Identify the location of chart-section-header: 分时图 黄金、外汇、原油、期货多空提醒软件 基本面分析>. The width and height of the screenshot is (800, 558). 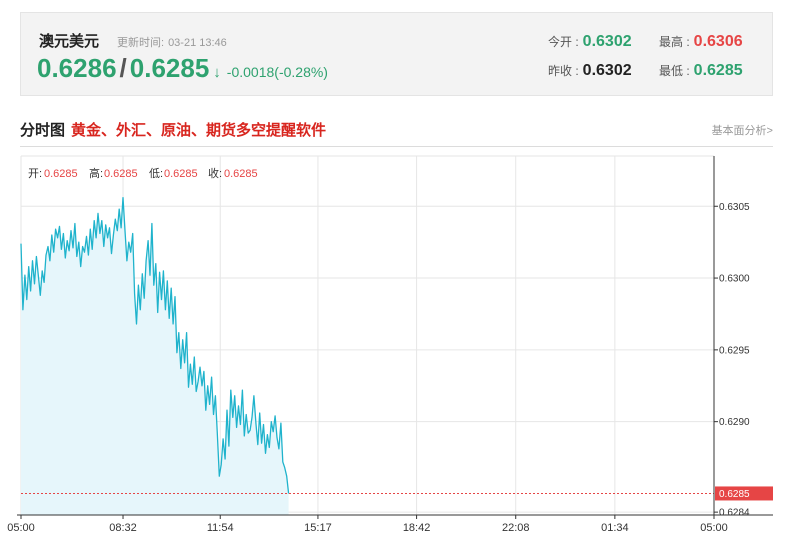
(396, 132).